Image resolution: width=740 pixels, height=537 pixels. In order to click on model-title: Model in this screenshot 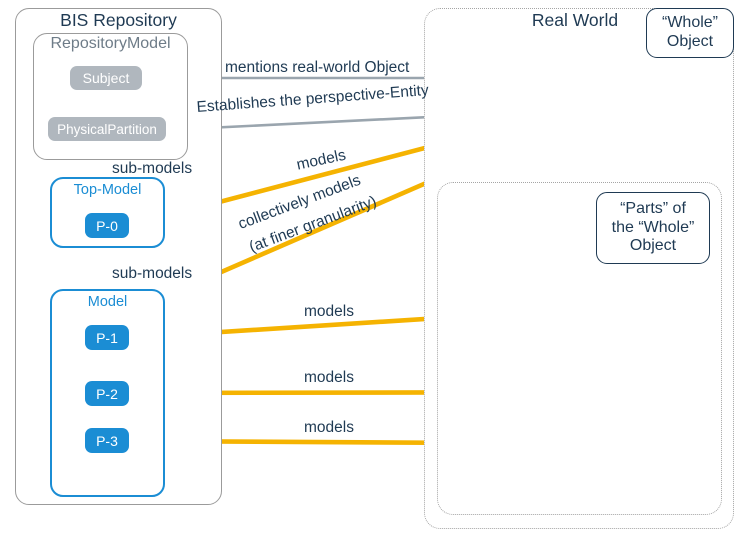, I will do `click(107, 302)`.